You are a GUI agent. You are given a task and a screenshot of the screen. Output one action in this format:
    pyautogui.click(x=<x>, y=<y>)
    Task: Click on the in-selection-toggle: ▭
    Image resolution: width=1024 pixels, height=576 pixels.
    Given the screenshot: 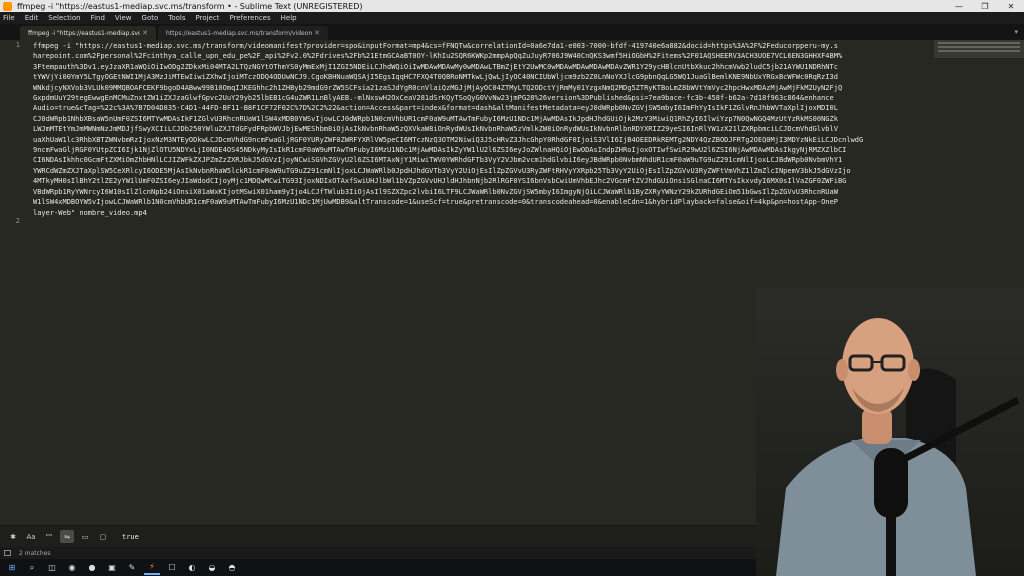 What is the action you would take?
    pyautogui.click(x=85, y=536)
    